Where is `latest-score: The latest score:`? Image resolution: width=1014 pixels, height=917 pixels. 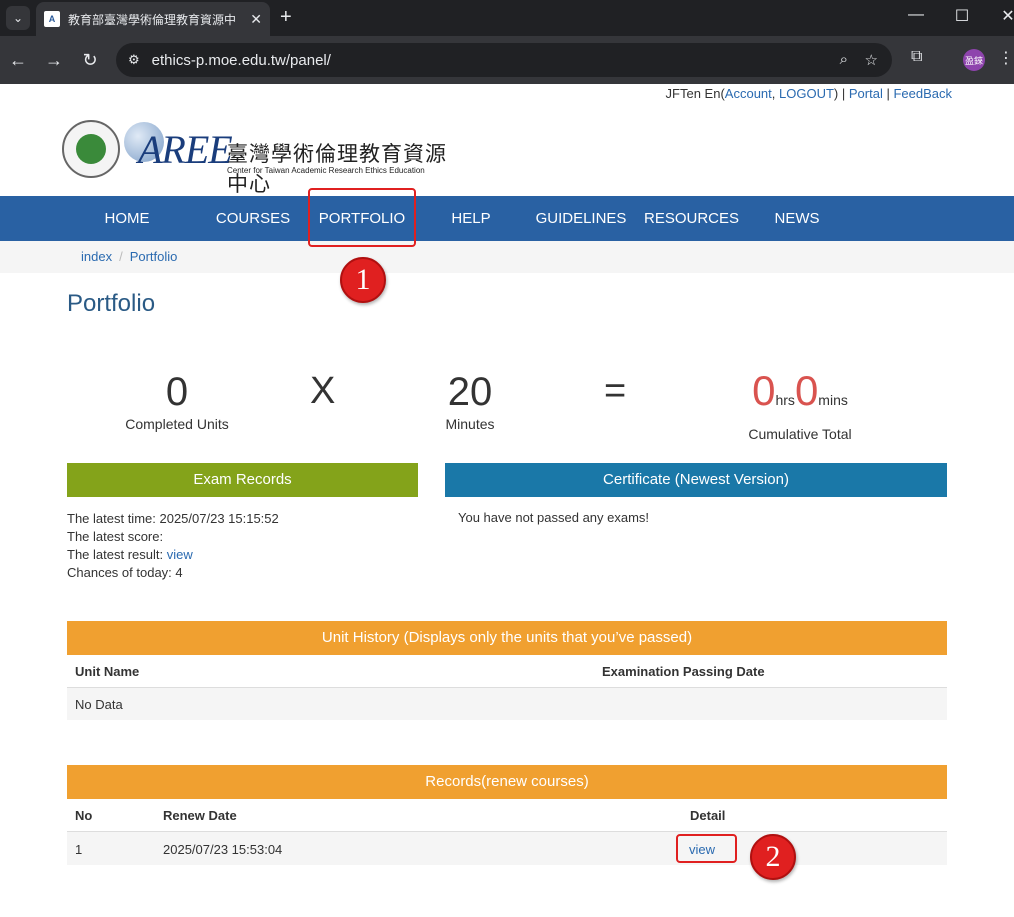
latest-score: The latest score: is located at coordinates (115, 536).